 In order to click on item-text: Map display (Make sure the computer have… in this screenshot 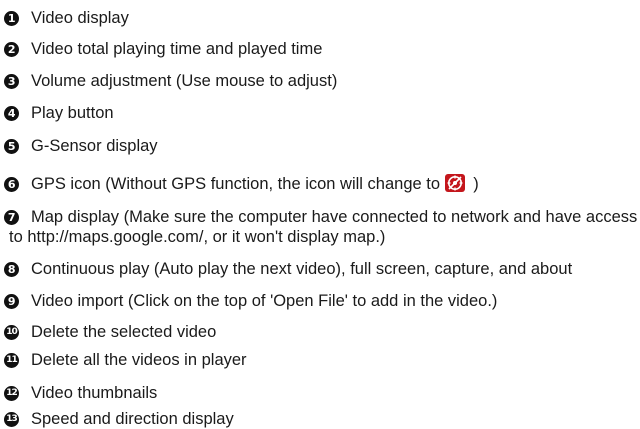, I will do `click(334, 217)`.